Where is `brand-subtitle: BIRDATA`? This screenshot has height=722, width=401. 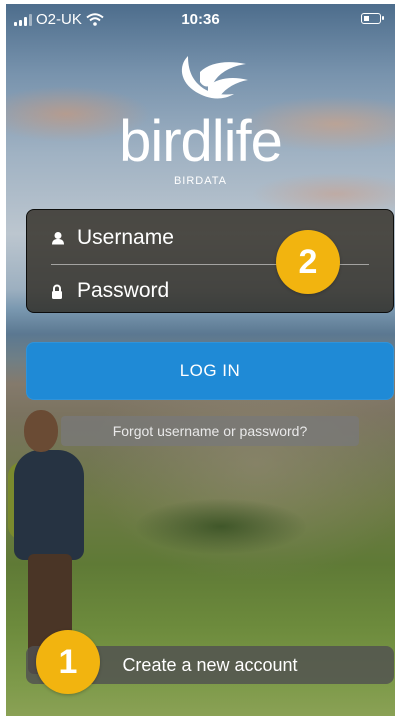
brand-subtitle: BIRDATA is located at coordinates (200, 181).